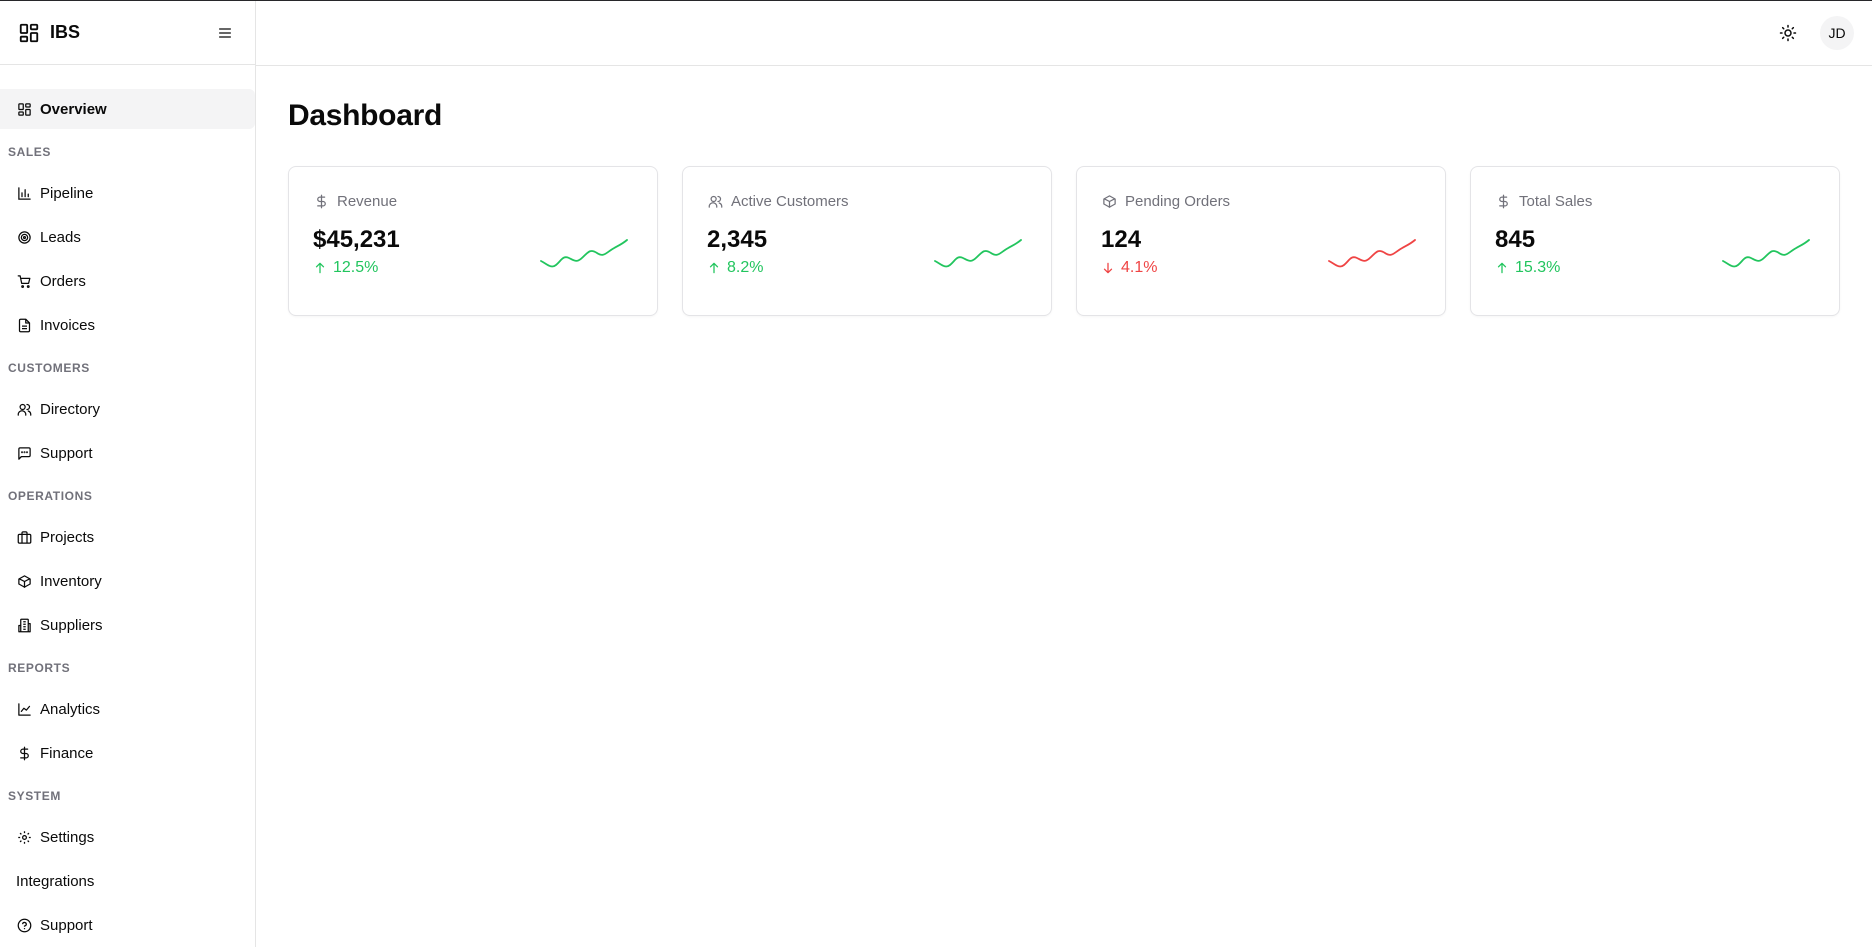 The image size is (1872, 947). What do you see at coordinates (24, 837) in the screenshot?
I see `gear-icon` at bounding box center [24, 837].